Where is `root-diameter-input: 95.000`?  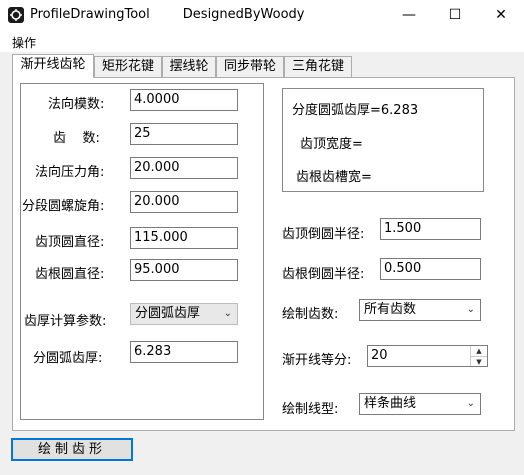
root-diameter-input: 95.000 is located at coordinates (184, 270).